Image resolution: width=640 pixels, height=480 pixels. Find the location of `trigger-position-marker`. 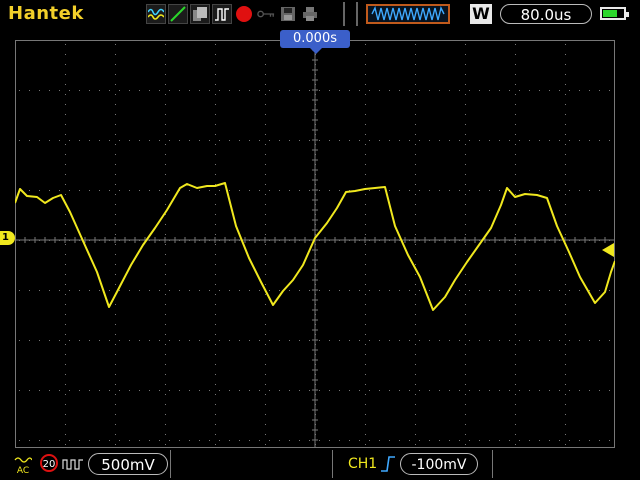

trigger-position-marker is located at coordinates (316, 51).